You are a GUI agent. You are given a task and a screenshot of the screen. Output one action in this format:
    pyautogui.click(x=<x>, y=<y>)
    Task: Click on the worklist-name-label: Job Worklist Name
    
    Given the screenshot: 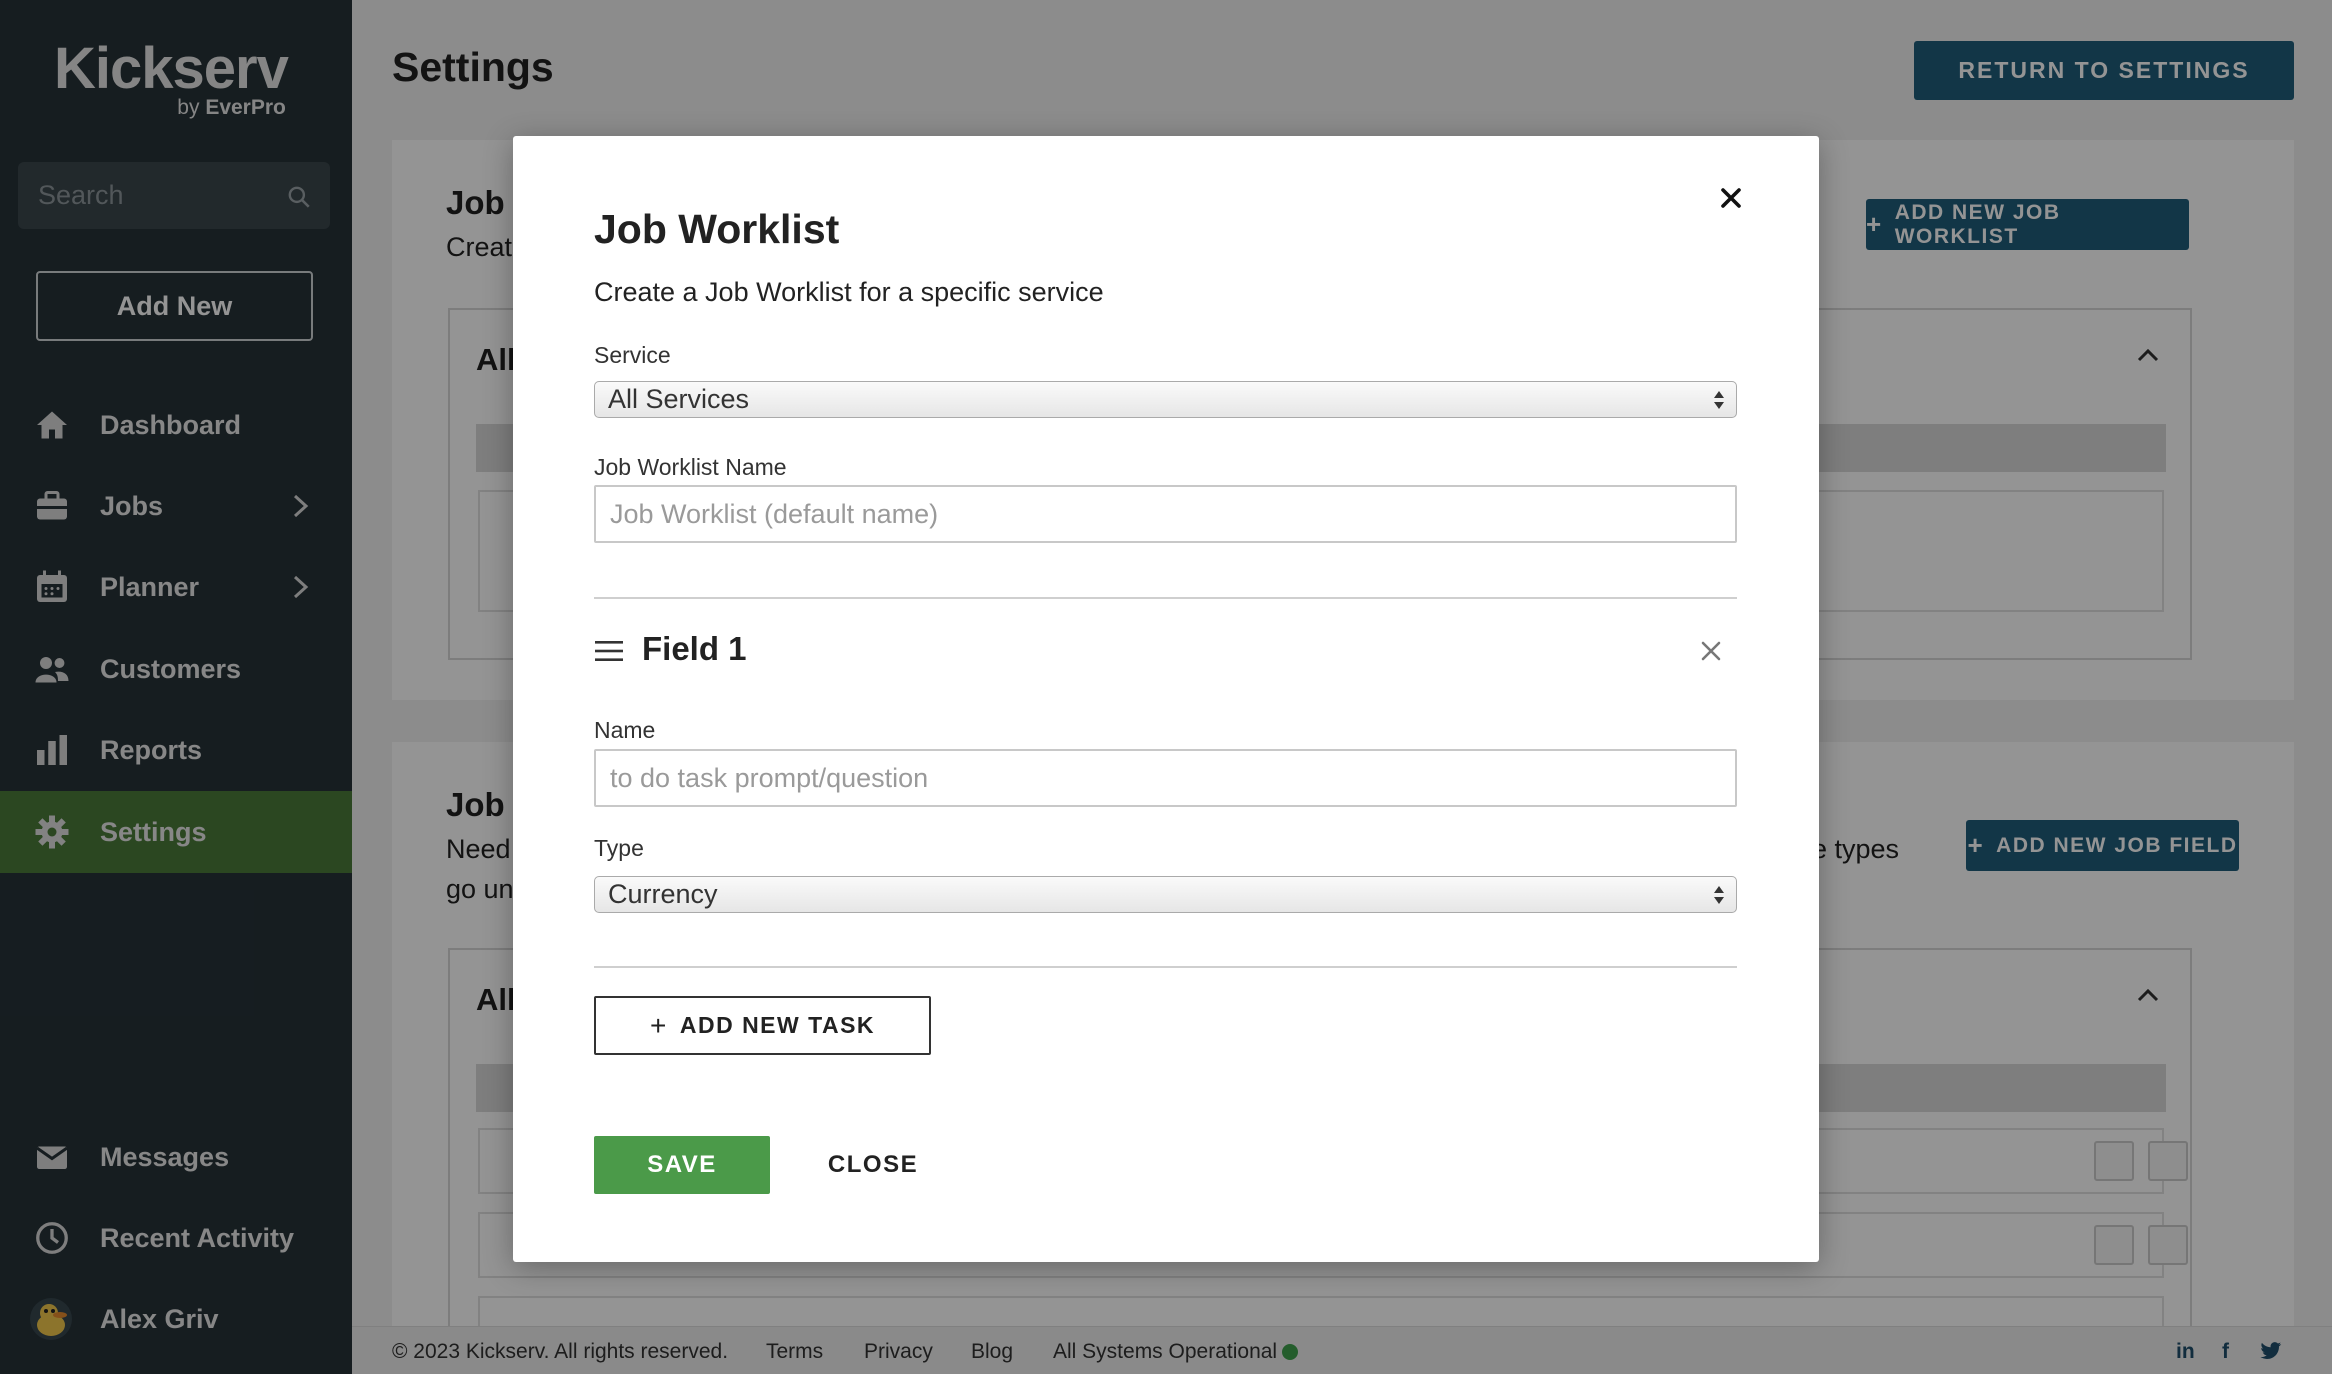 What is the action you would take?
    pyautogui.click(x=690, y=467)
    